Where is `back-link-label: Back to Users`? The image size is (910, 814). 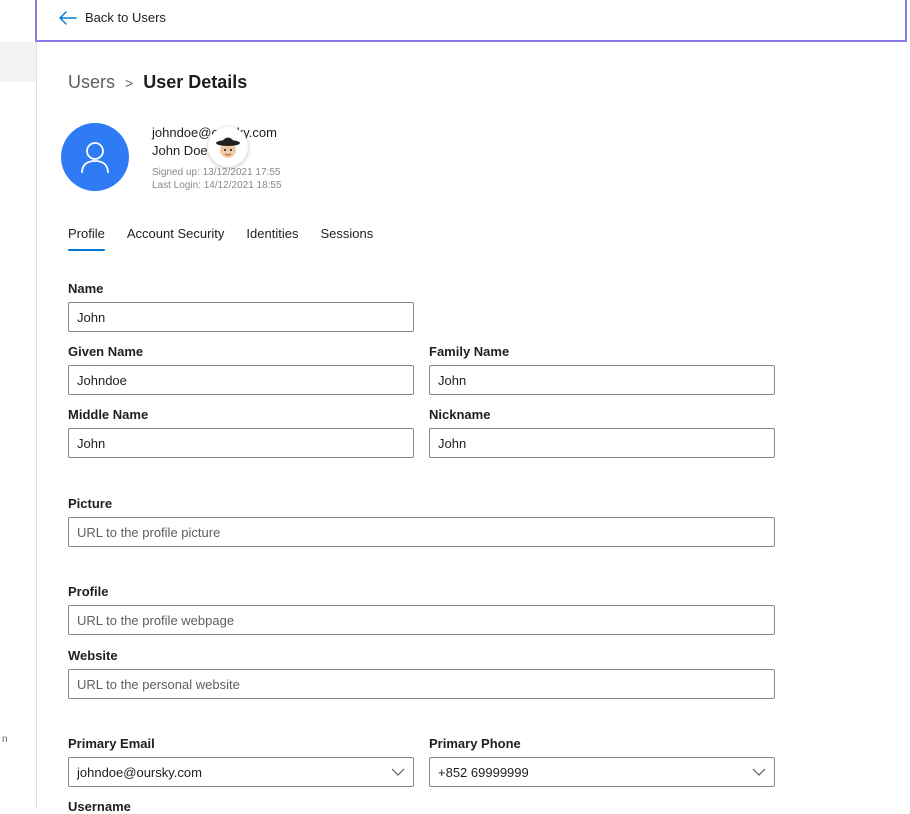 back-link-label: Back to Users is located at coordinates (125, 17).